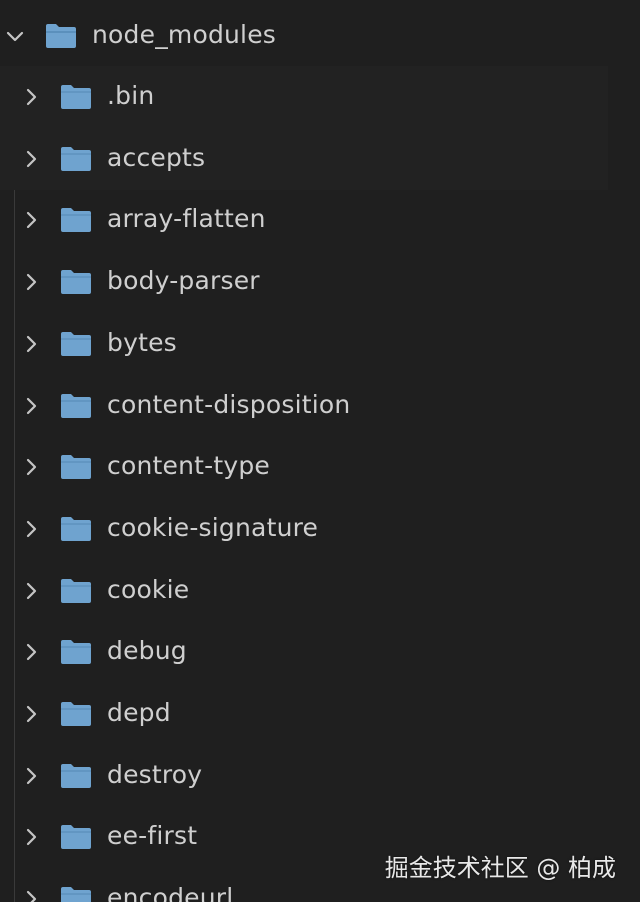  Describe the element at coordinates (304, 97) in the screenshot. I see `tree-row-folder: .bin` at that location.